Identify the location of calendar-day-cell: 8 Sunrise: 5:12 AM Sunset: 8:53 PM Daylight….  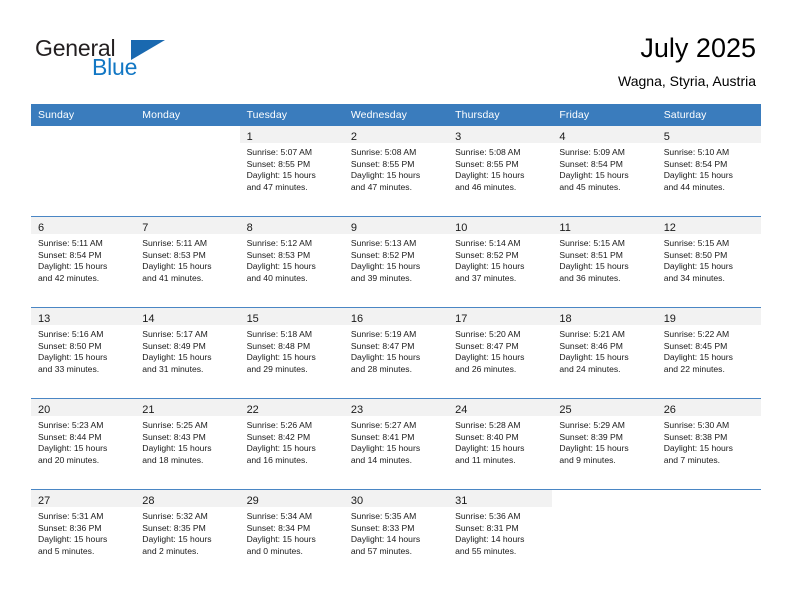
(291, 262).